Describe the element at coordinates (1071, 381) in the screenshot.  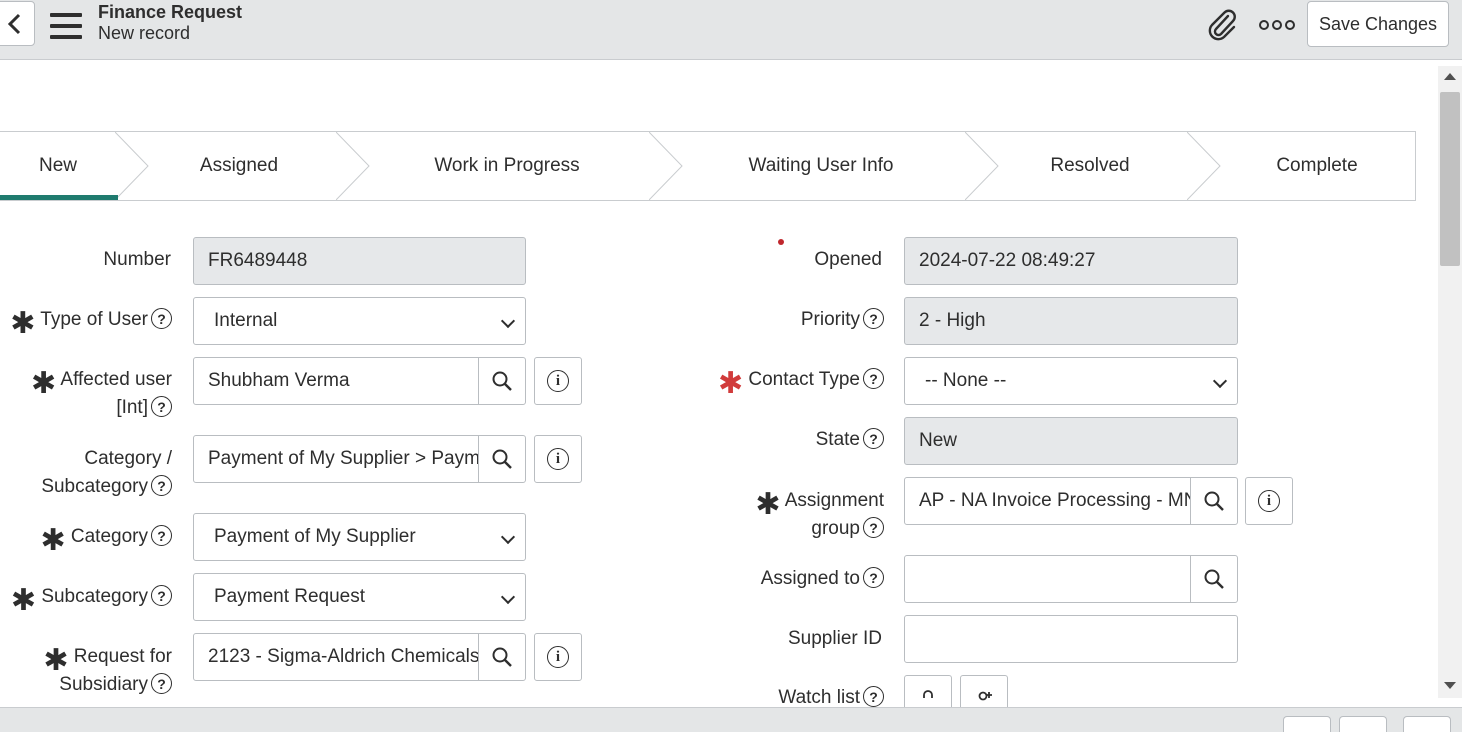
I see `contact-type-select: -- None --` at that location.